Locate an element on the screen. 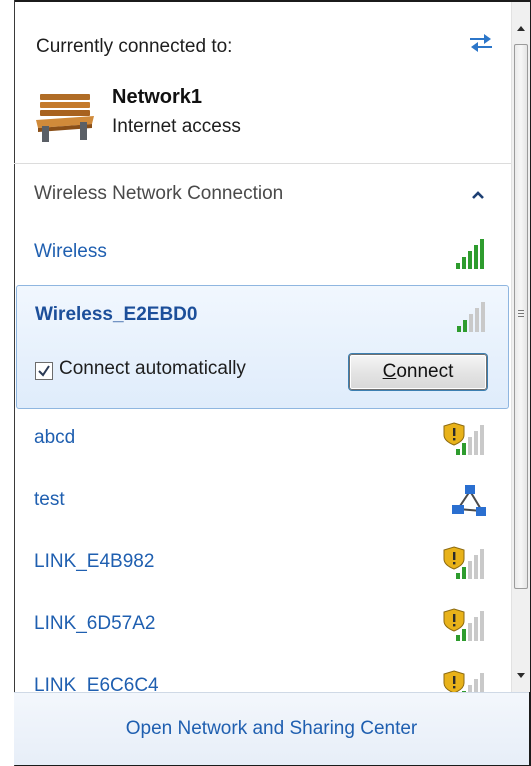 Image resolution: width=531 pixels, height=766 pixels. network-name: LINK_E4B982 is located at coordinates (94, 561).